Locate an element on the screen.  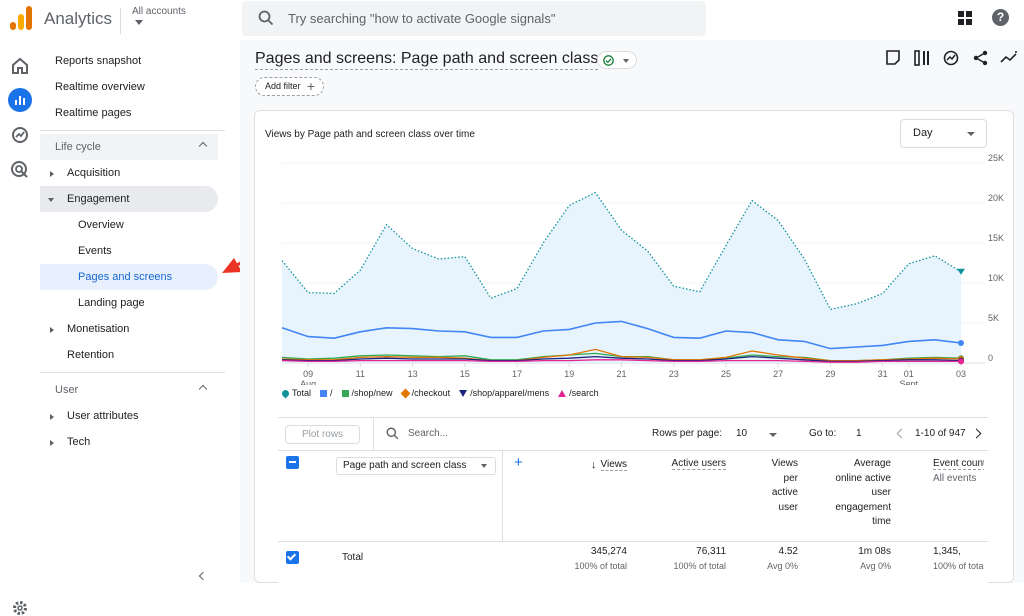
nav-retention: Retention is located at coordinates (129, 355).